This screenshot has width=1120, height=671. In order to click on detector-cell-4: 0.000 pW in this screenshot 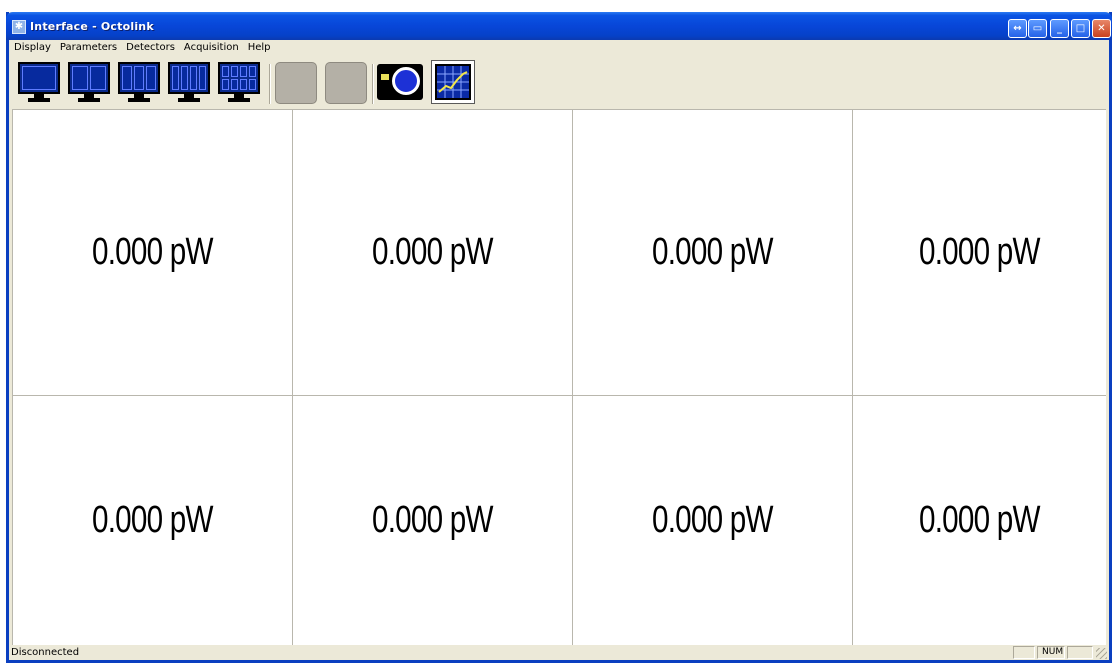, I will do `click(979, 252)`.